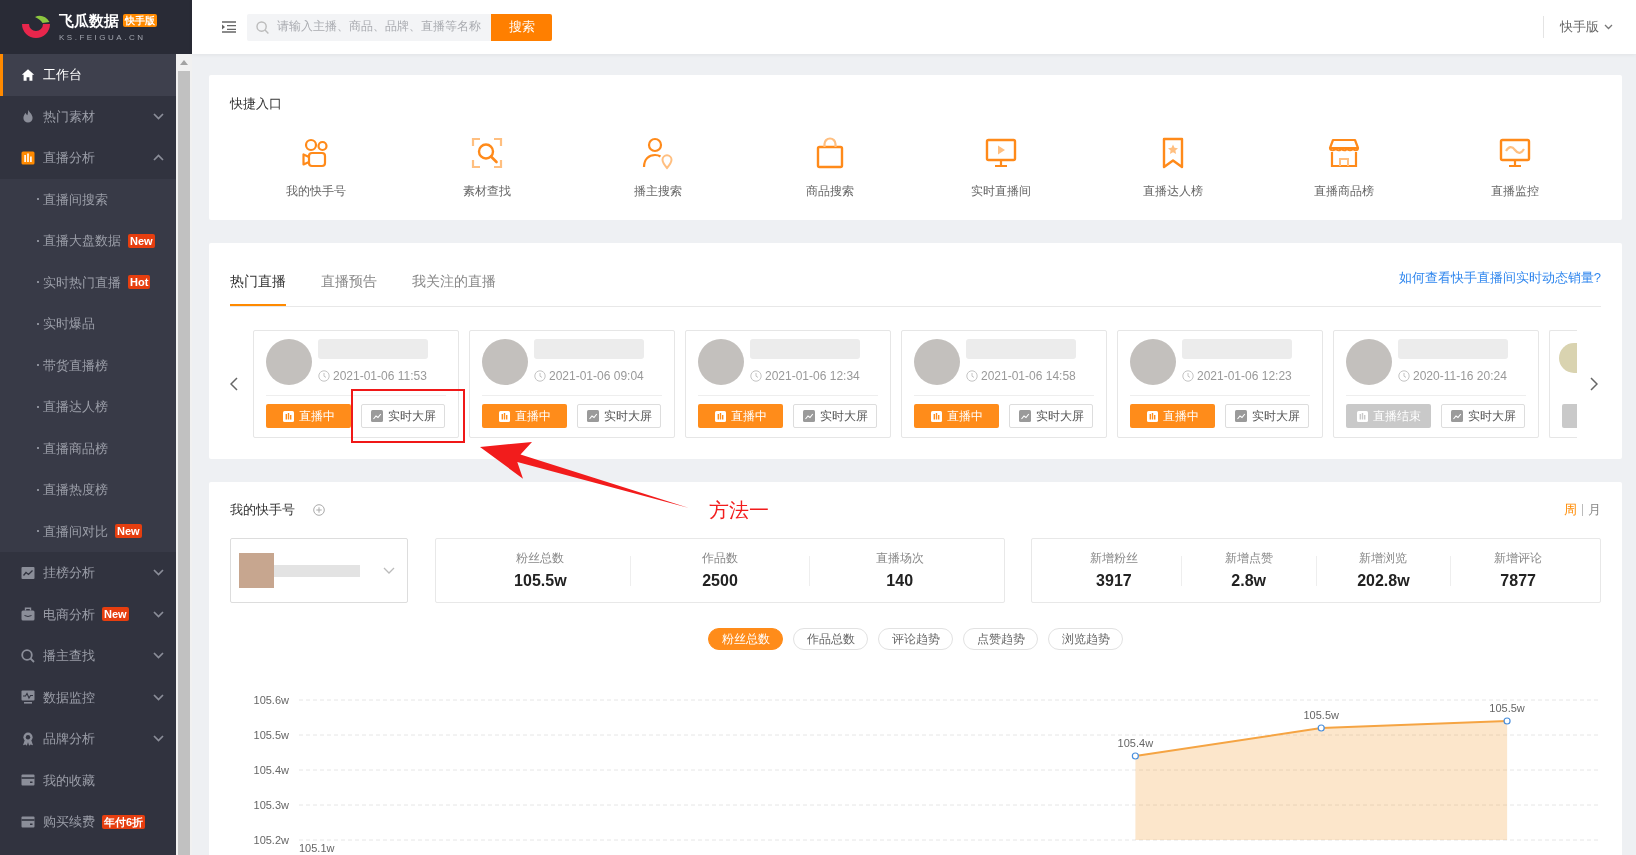  What do you see at coordinates (140, 20) in the screenshot?
I see `edition-badge: 快手版` at bounding box center [140, 20].